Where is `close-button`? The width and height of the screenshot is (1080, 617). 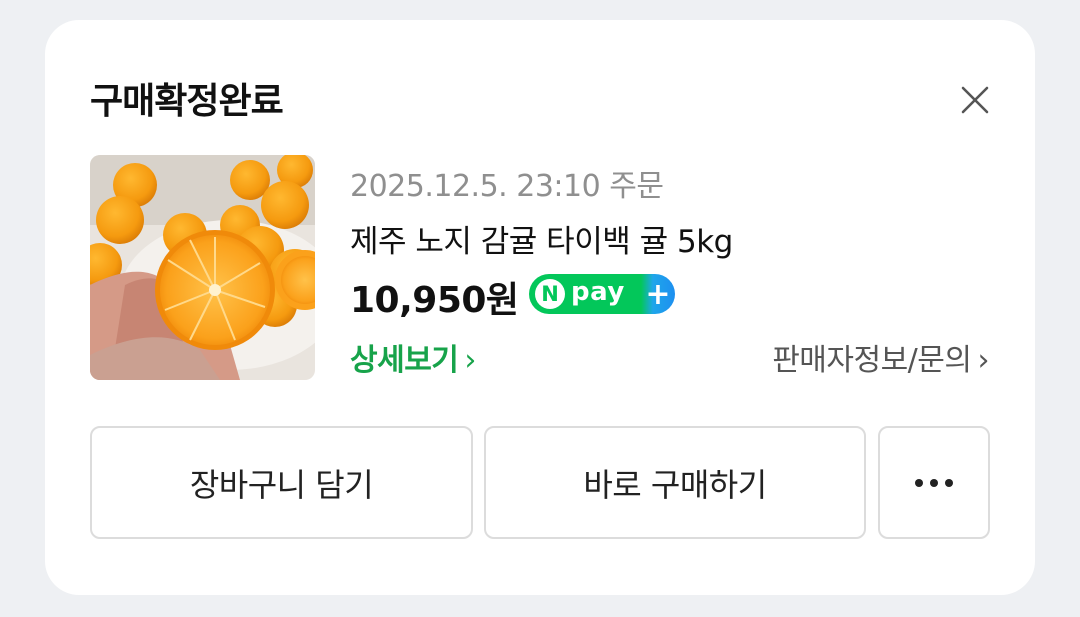
close-button is located at coordinates (975, 100).